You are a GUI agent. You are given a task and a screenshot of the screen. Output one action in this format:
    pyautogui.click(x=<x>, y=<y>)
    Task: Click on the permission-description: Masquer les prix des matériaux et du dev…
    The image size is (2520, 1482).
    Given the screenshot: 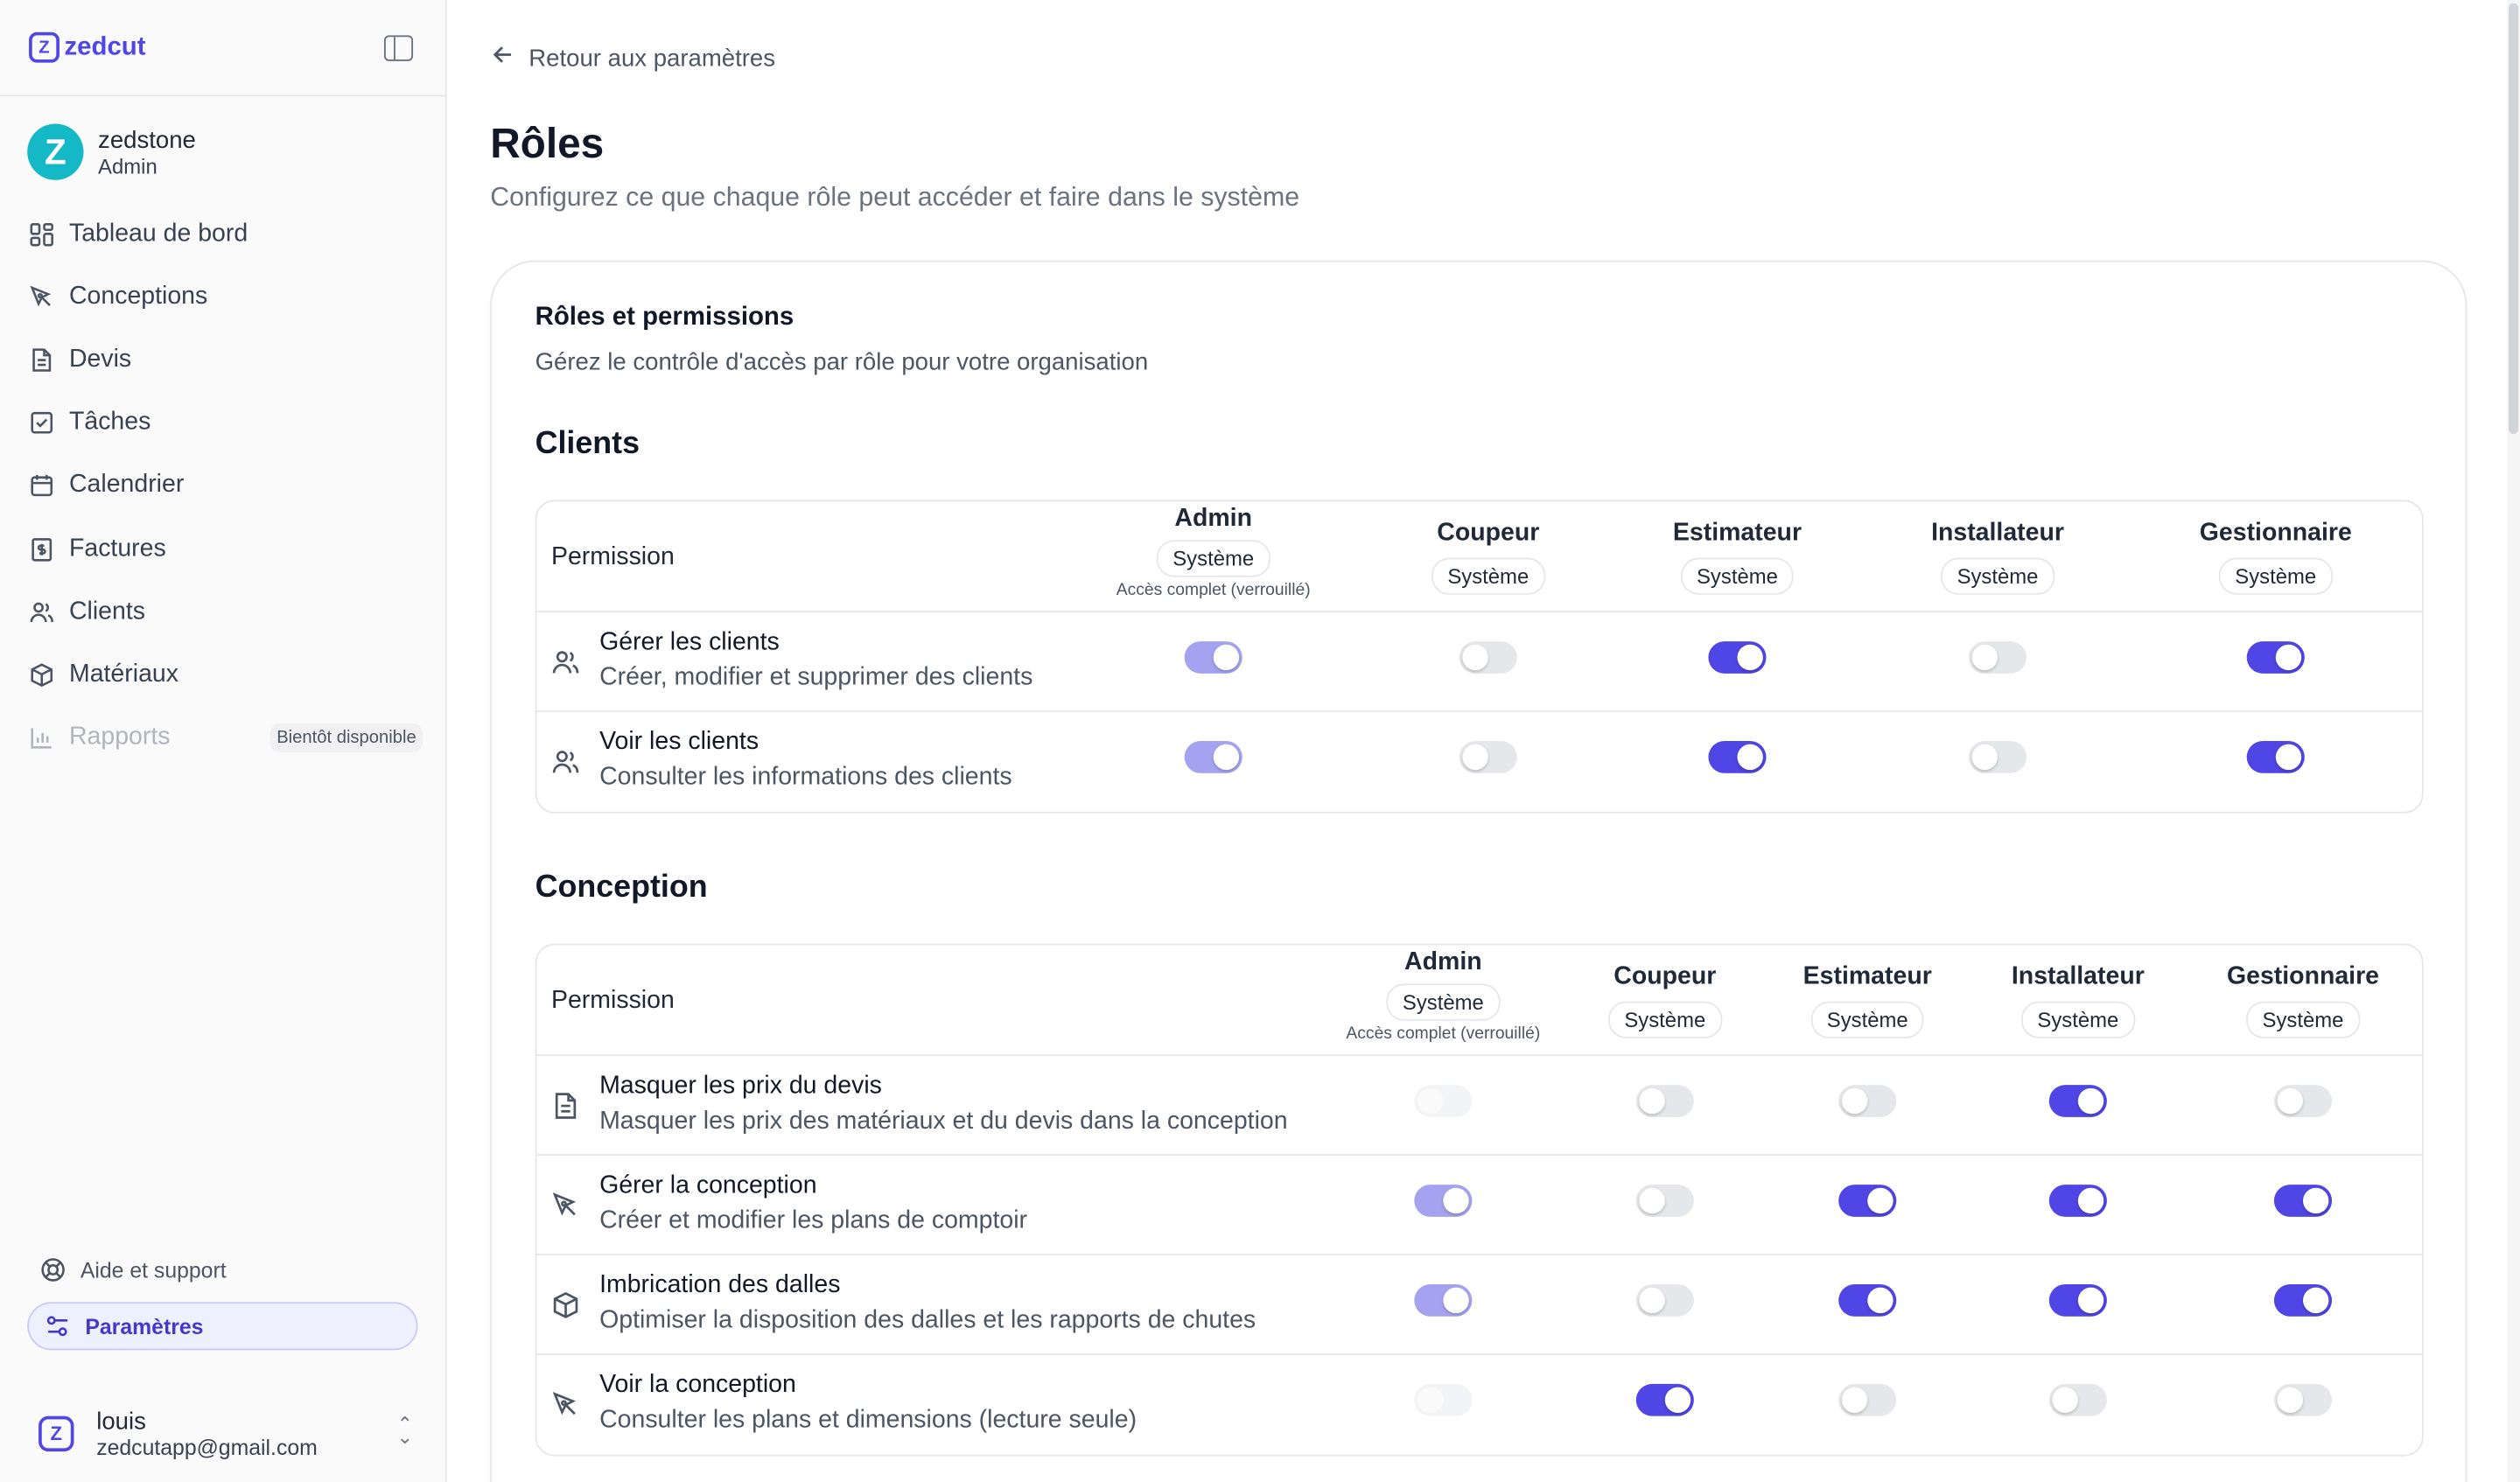 What is the action you would take?
    pyautogui.click(x=943, y=1121)
    